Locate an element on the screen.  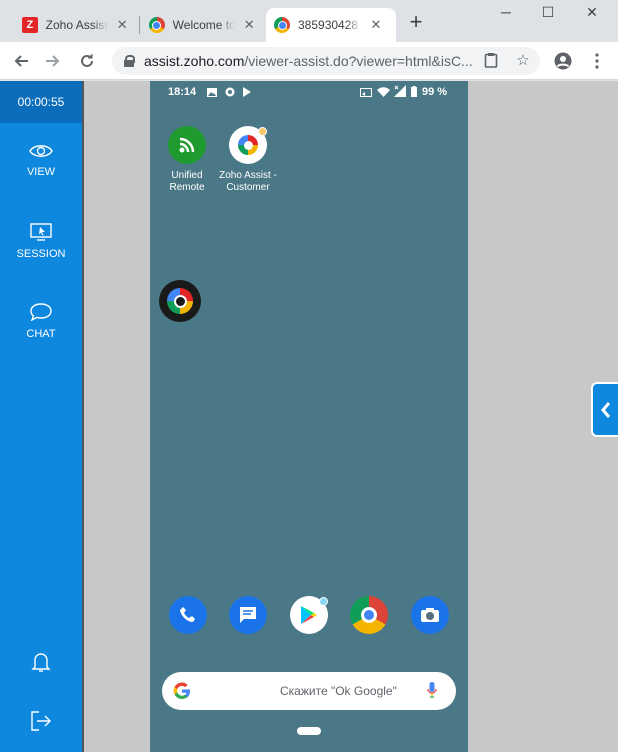
tab-active-session: 385930428 ✕ is located at coordinates (331, 25).